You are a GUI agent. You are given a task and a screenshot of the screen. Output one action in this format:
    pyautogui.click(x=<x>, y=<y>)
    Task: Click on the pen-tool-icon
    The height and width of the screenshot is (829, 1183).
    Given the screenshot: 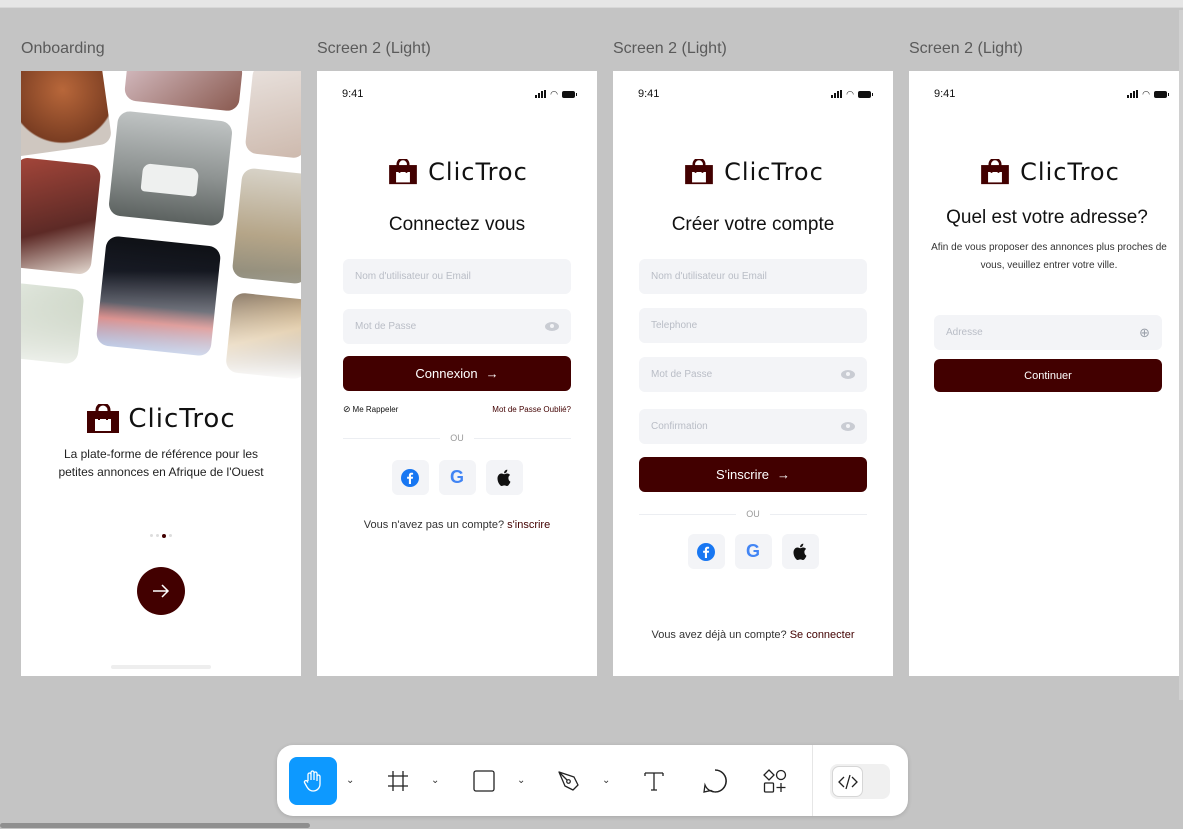 What is the action you would take?
    pyautogui.click(x=568, y=781)
    